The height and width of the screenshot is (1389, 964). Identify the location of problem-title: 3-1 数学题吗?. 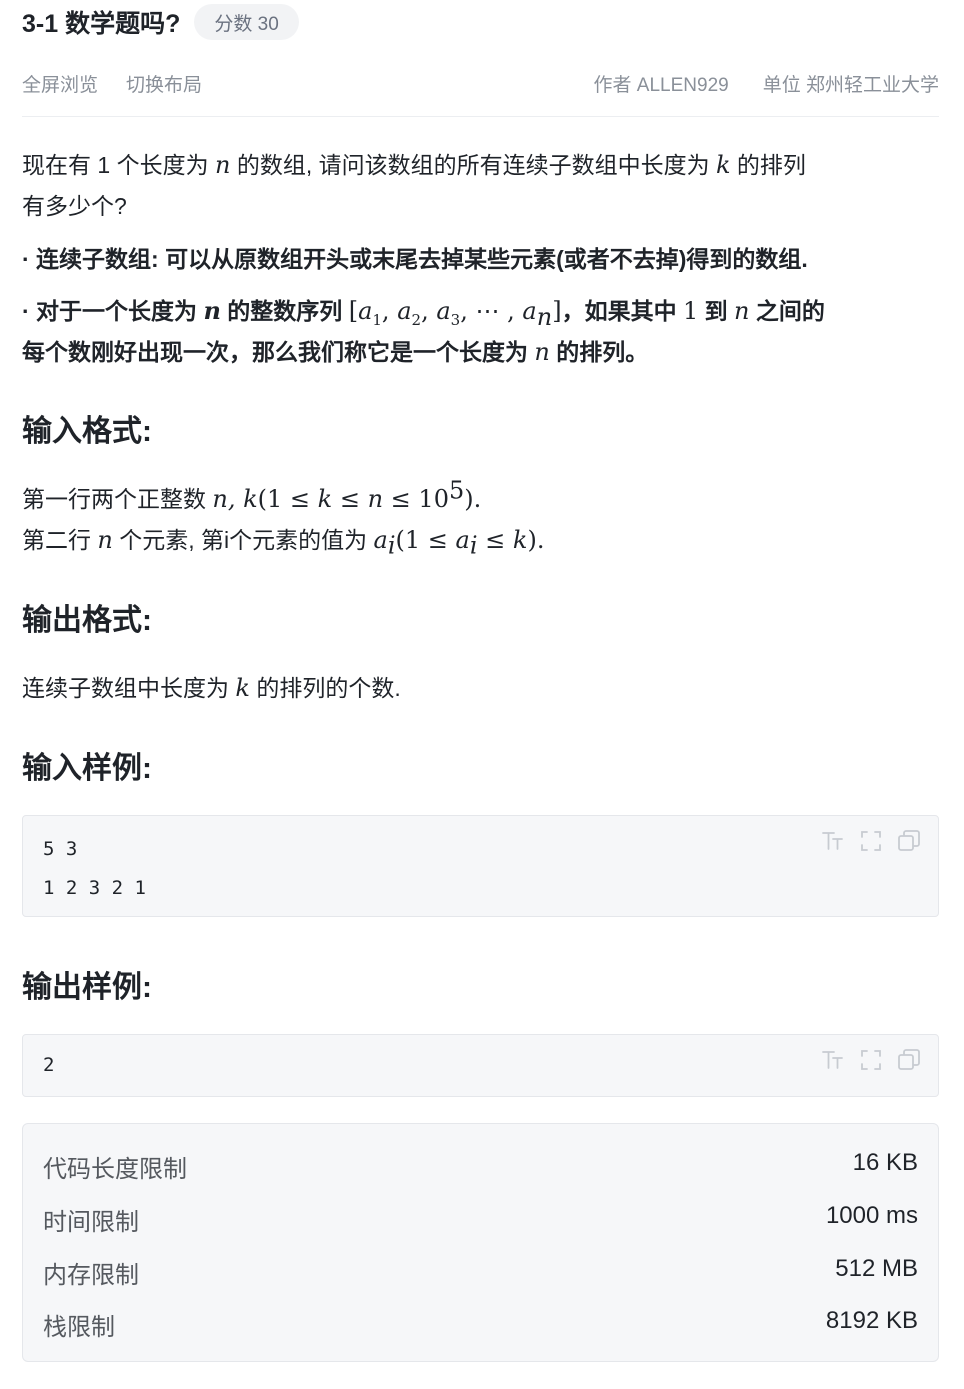
(101, 24).